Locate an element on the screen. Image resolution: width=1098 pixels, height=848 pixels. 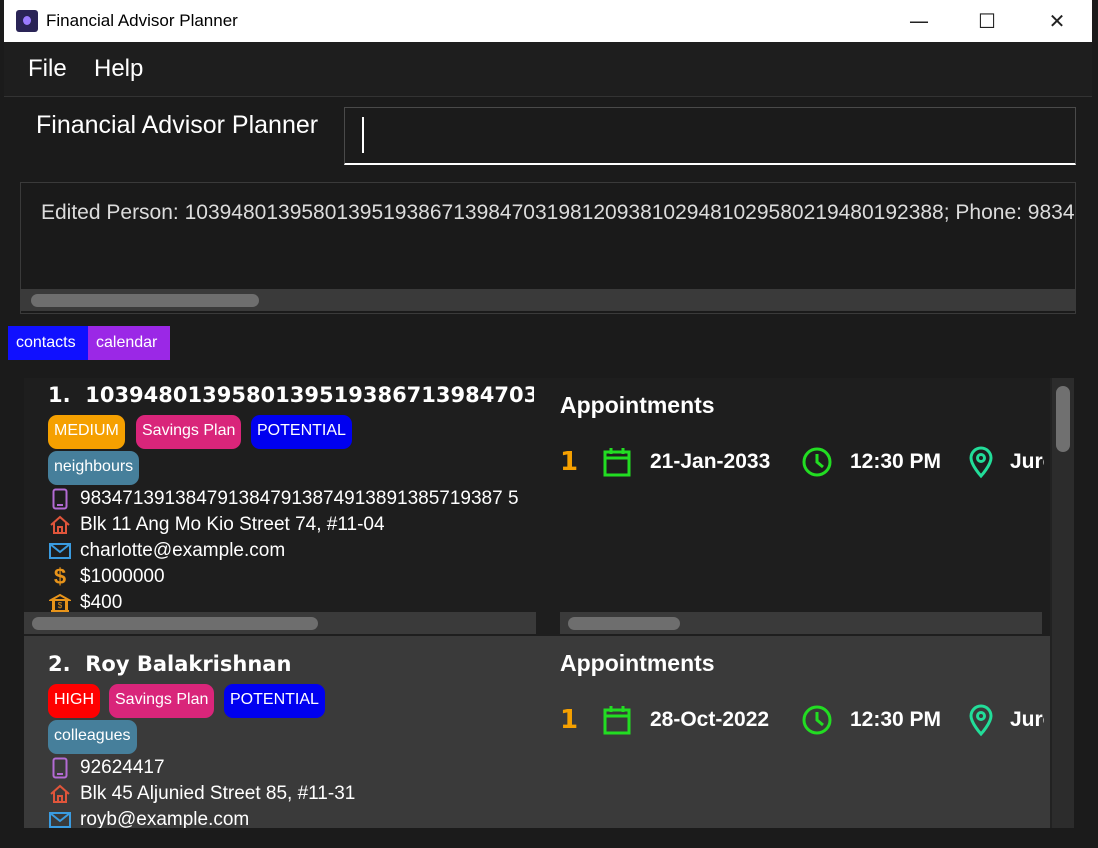
risk-tag: MEDIUM is located at coordinates (86, 432).